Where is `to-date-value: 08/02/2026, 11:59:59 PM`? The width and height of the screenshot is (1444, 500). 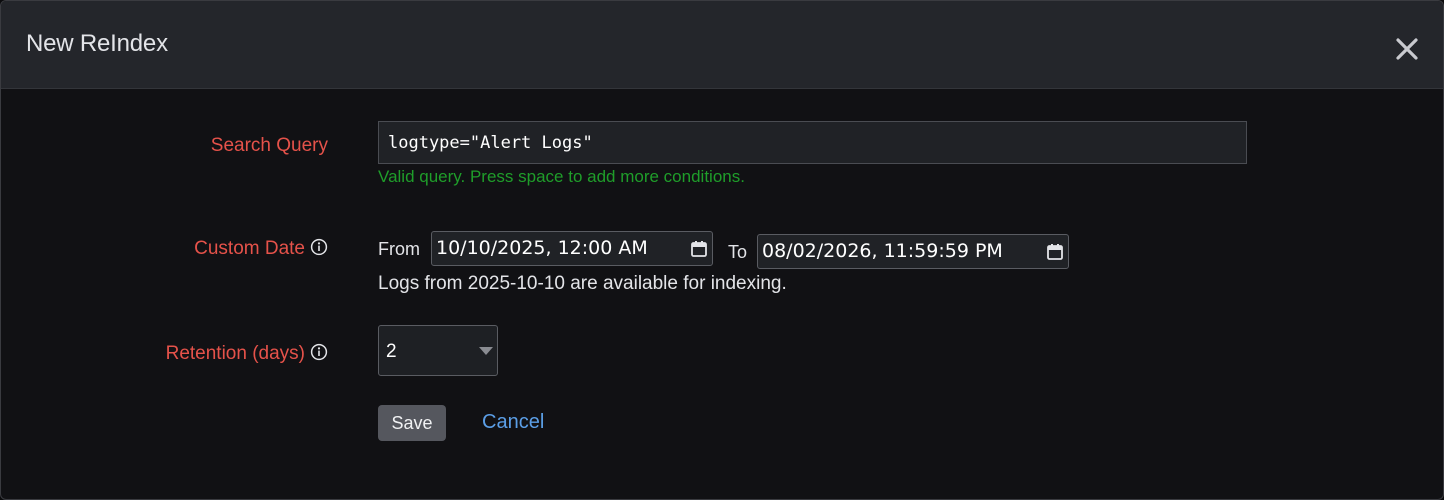 to-date-value: 08/02/2026, 11:59:59 PM is located at coordinates (882, 251).